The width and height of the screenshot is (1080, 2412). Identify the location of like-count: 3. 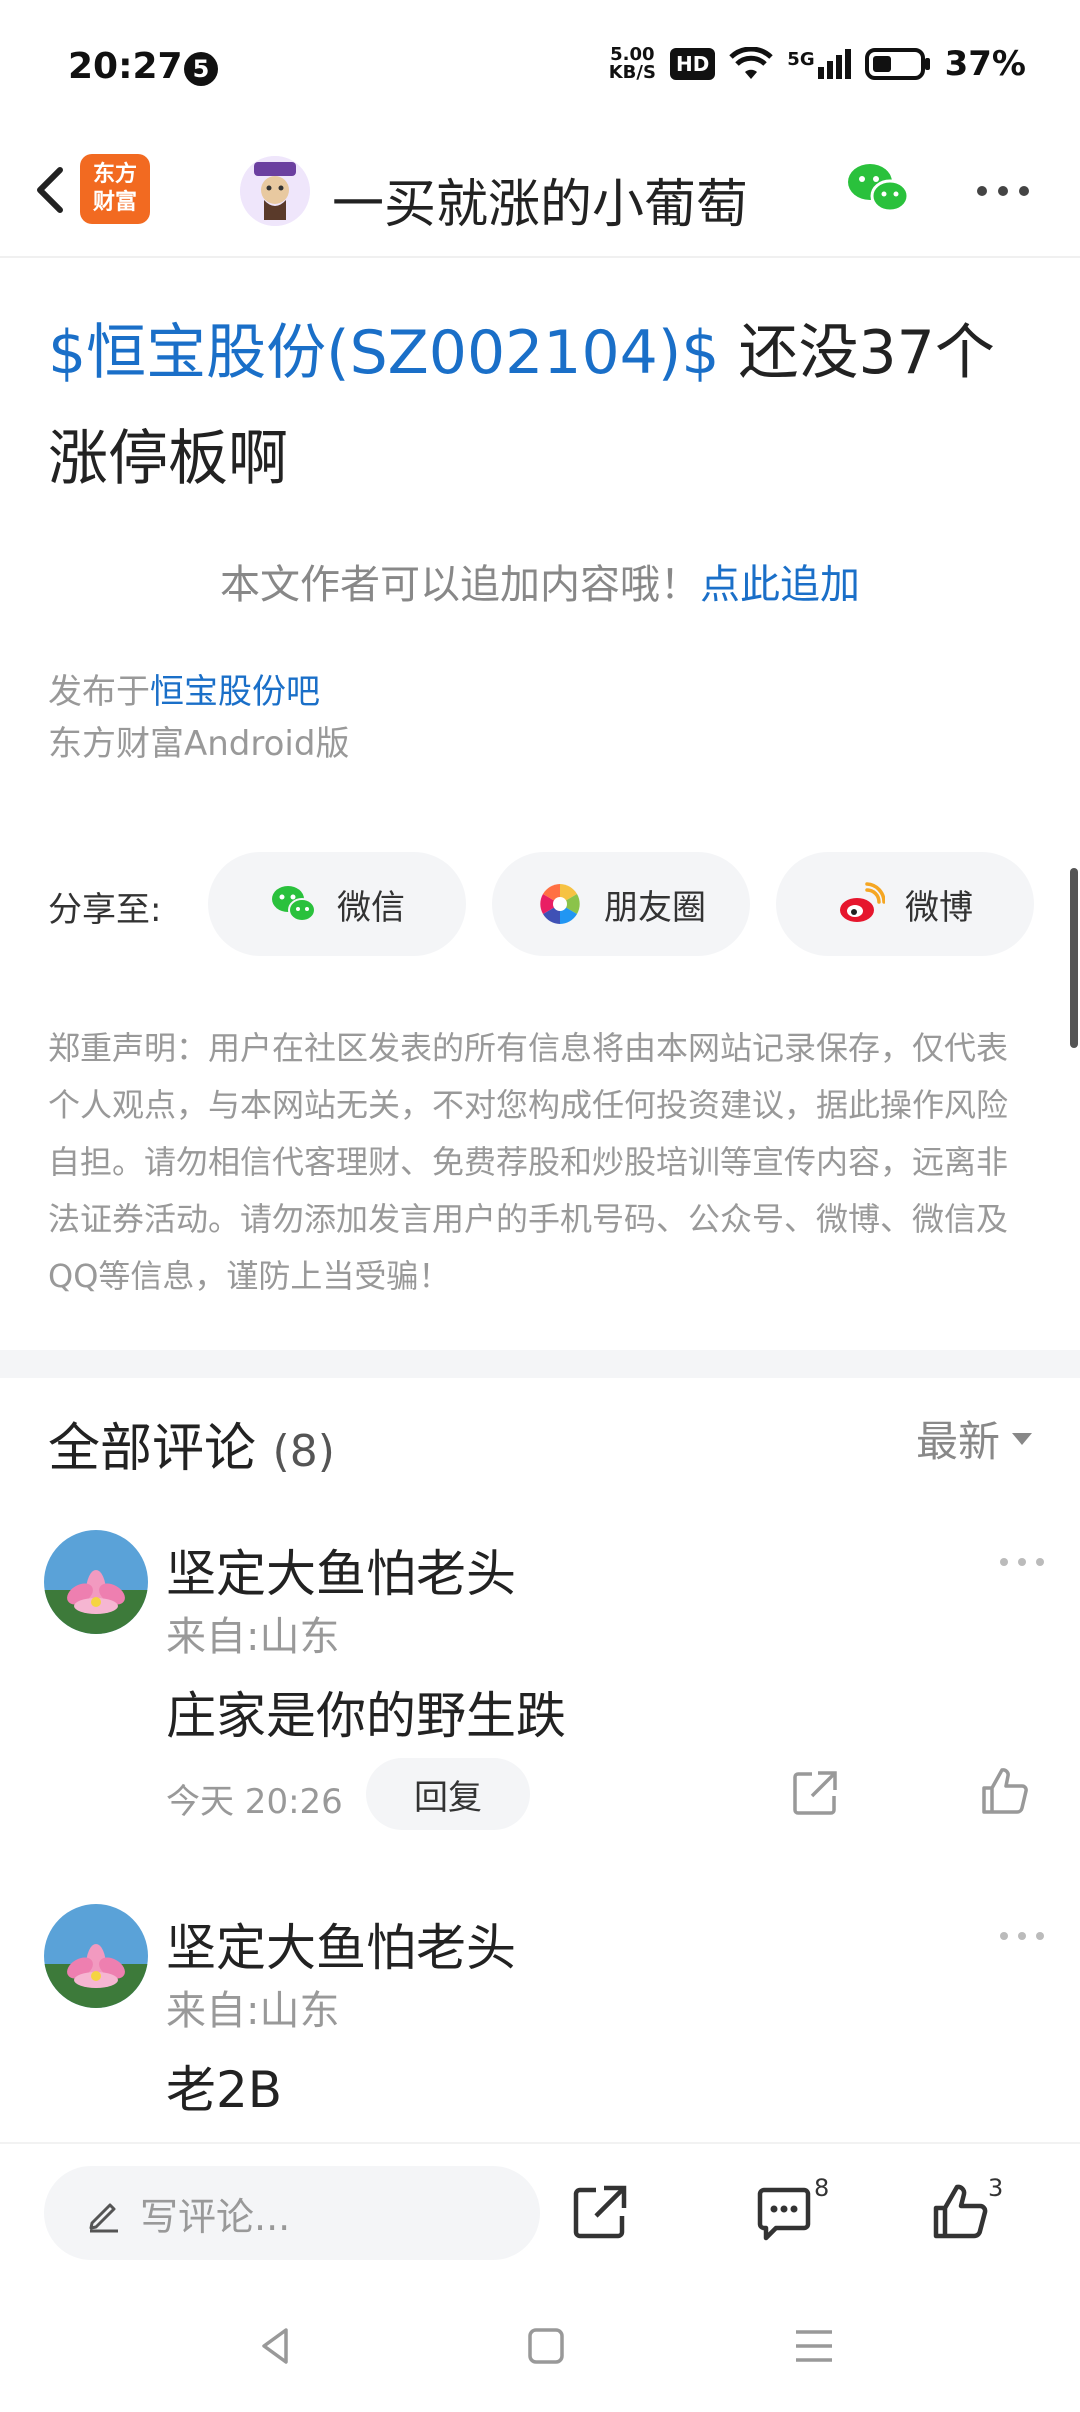
(996, 2188).